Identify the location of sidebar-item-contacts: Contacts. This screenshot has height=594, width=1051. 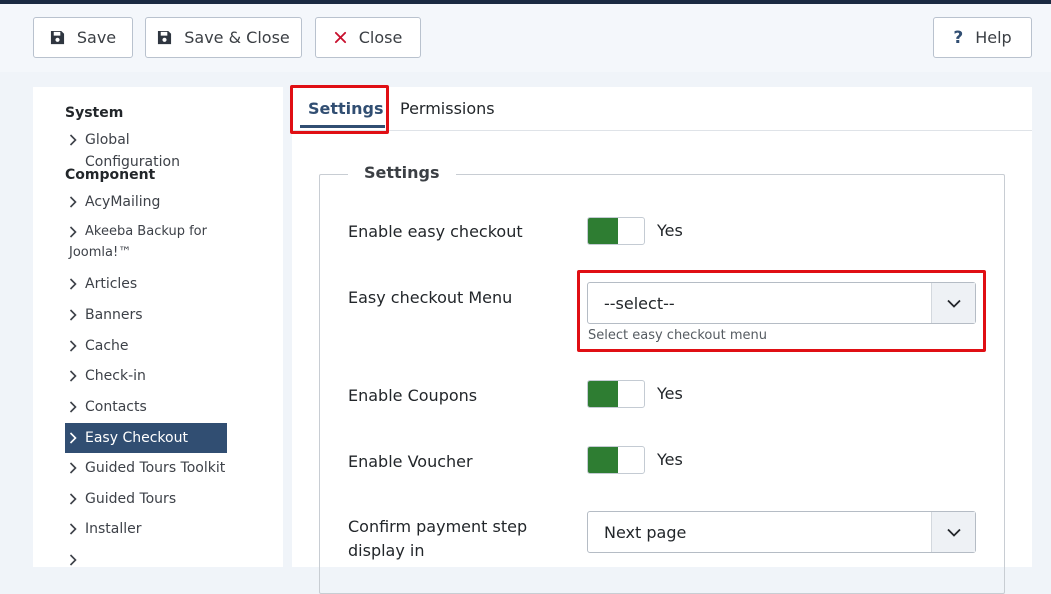
(146, 407).